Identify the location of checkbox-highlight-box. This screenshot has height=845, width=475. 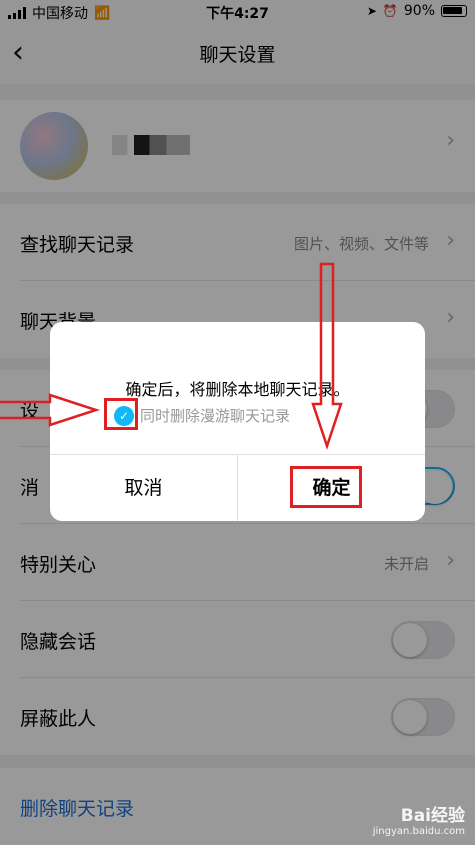
(121, 414).